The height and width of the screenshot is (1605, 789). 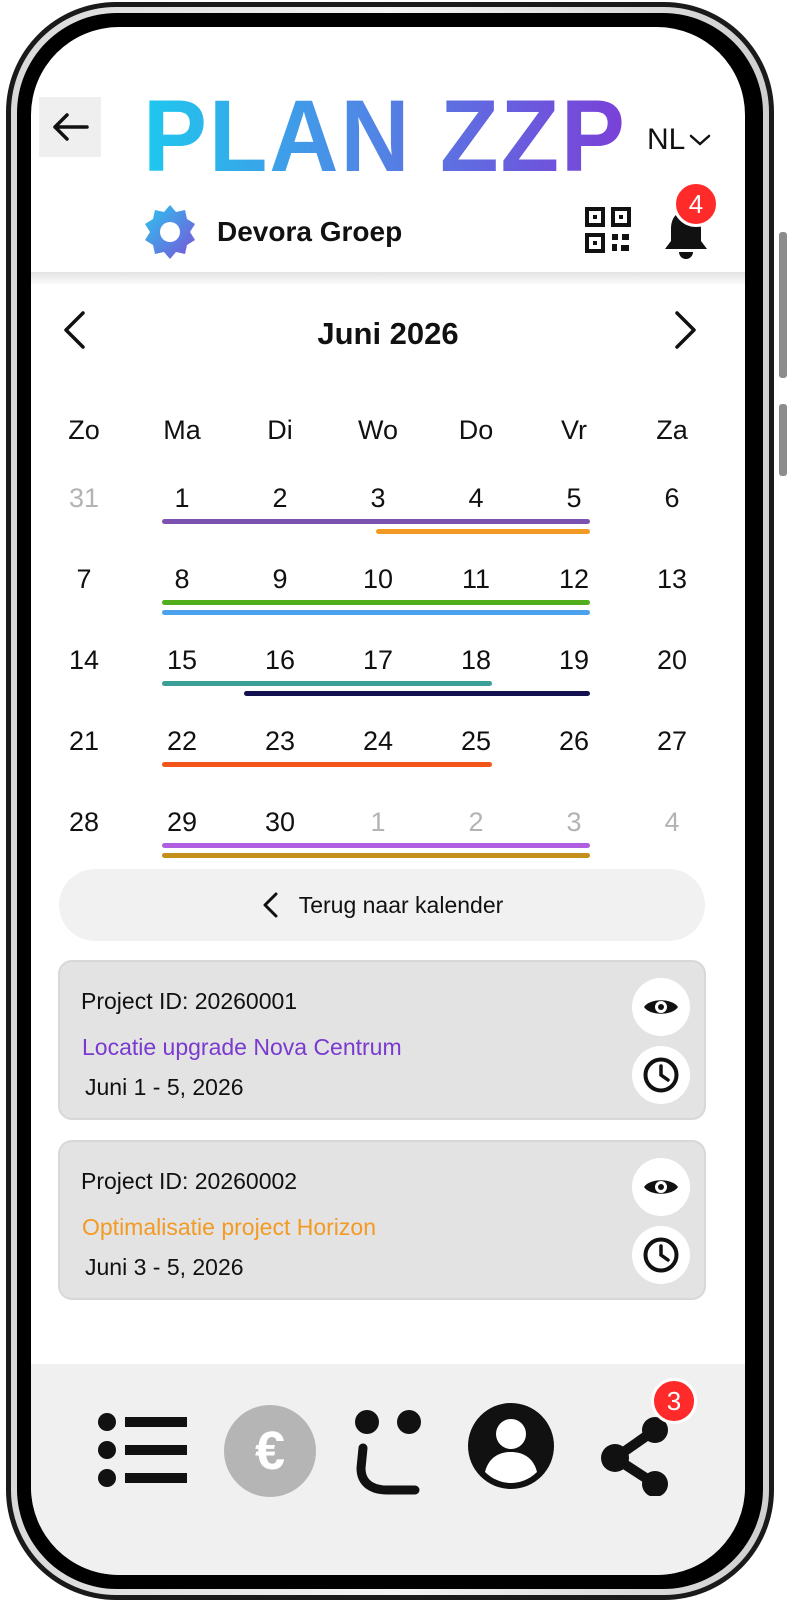 I want to click on calendar-day: 25, so click(x=476, y=741).